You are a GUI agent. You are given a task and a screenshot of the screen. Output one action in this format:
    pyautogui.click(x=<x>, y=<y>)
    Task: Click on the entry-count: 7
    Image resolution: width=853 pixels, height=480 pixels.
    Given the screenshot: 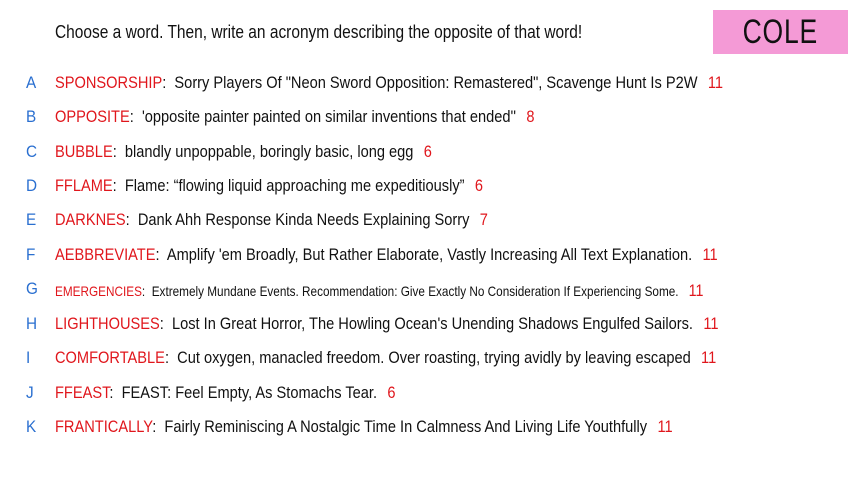 What is the action you would take?
    pyautogui.click(x=483, y=219)
    